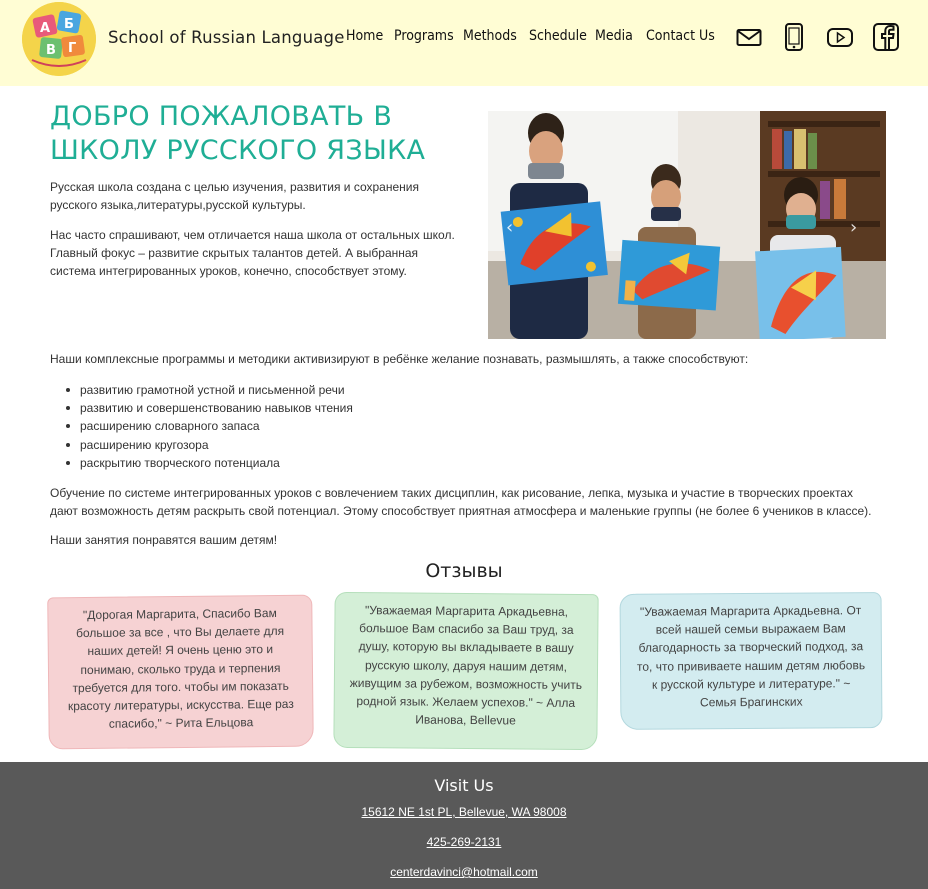 The image size is (928, 889). I want to click on footer-title: Visit Us, so click(464, 785).